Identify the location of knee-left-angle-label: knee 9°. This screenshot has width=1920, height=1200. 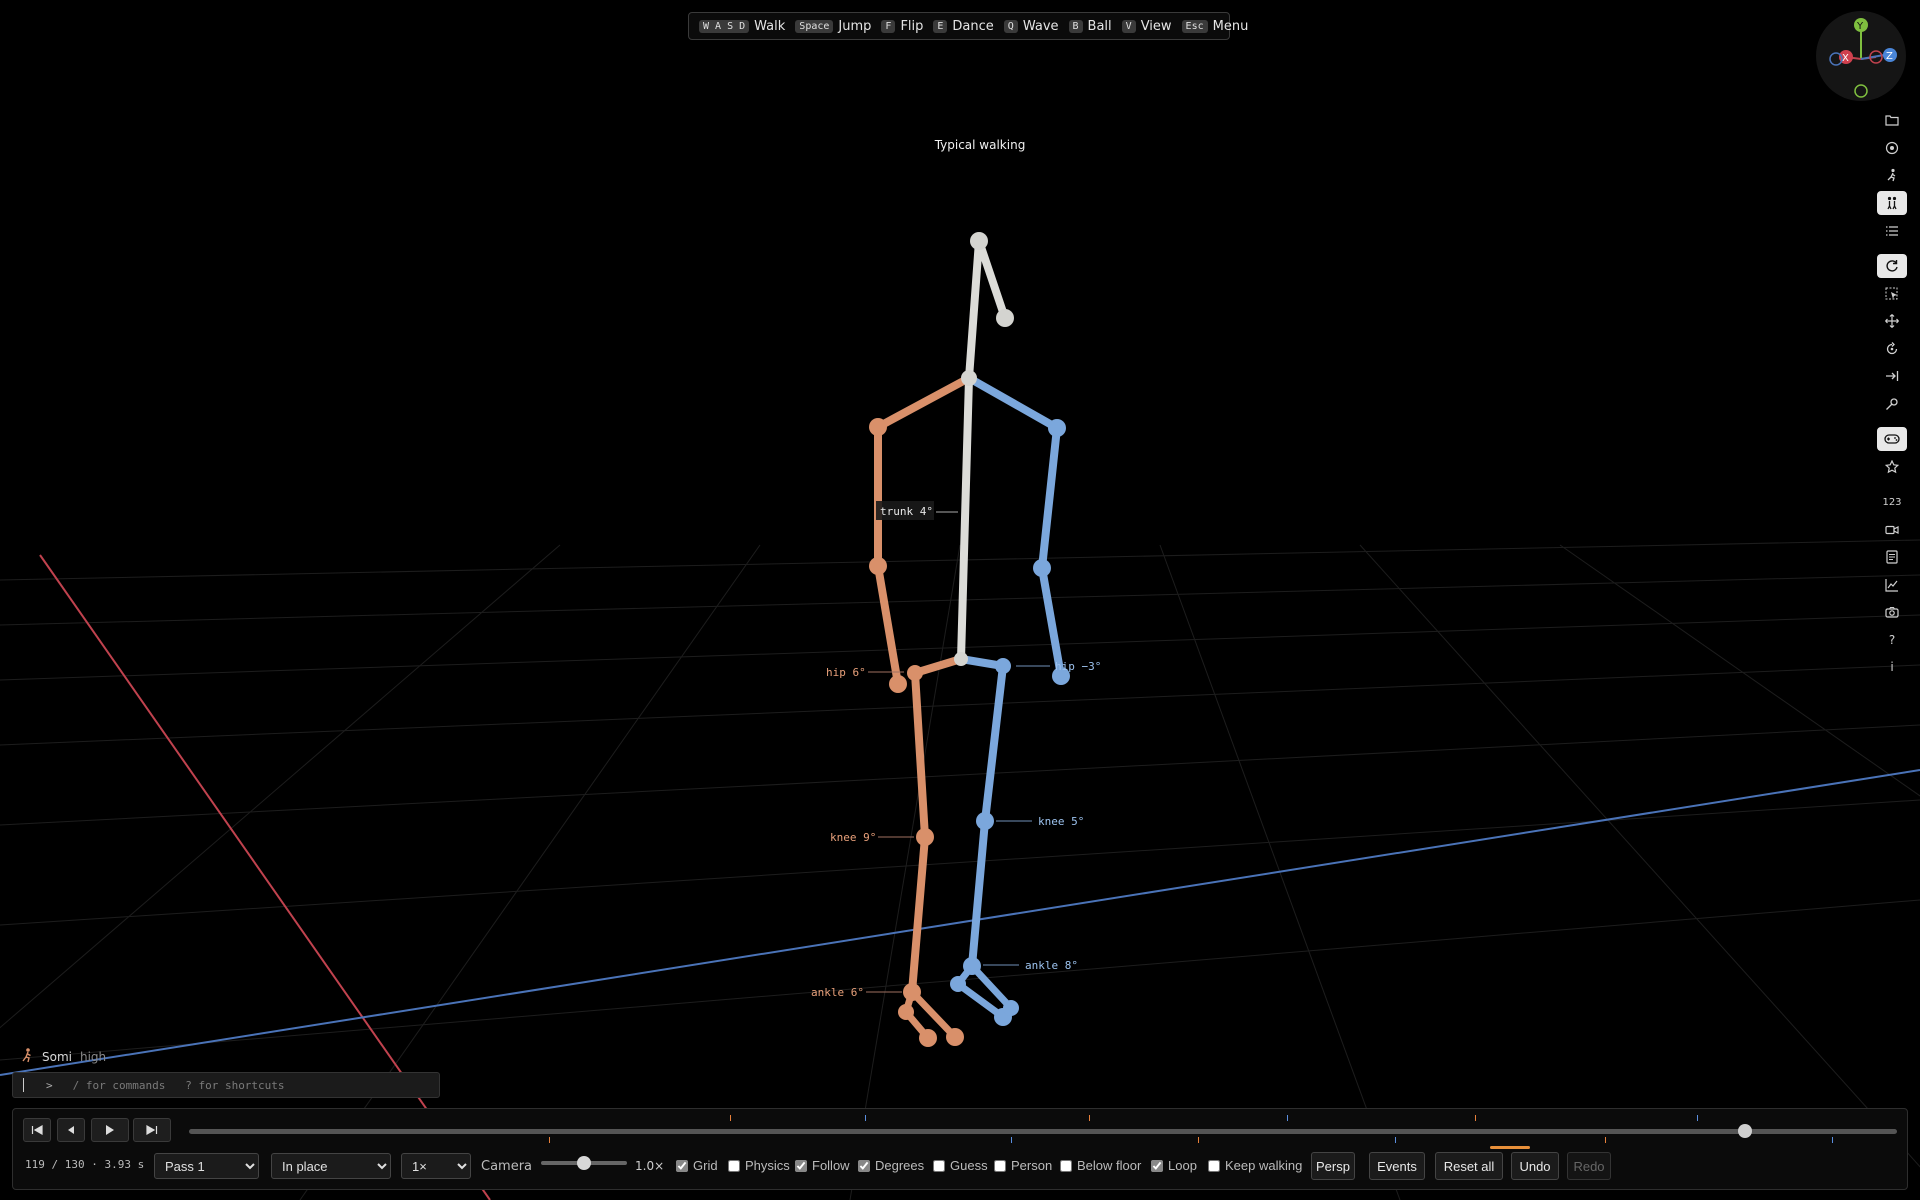
(853, 837).